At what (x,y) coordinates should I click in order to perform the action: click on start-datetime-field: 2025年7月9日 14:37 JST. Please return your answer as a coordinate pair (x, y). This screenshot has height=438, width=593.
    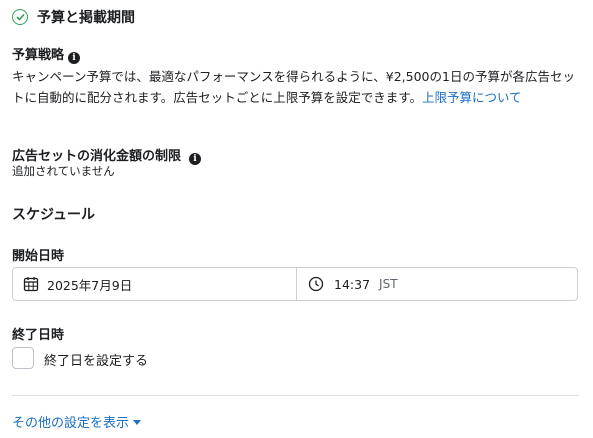
    Looking at the image, I should click on (295, 284).